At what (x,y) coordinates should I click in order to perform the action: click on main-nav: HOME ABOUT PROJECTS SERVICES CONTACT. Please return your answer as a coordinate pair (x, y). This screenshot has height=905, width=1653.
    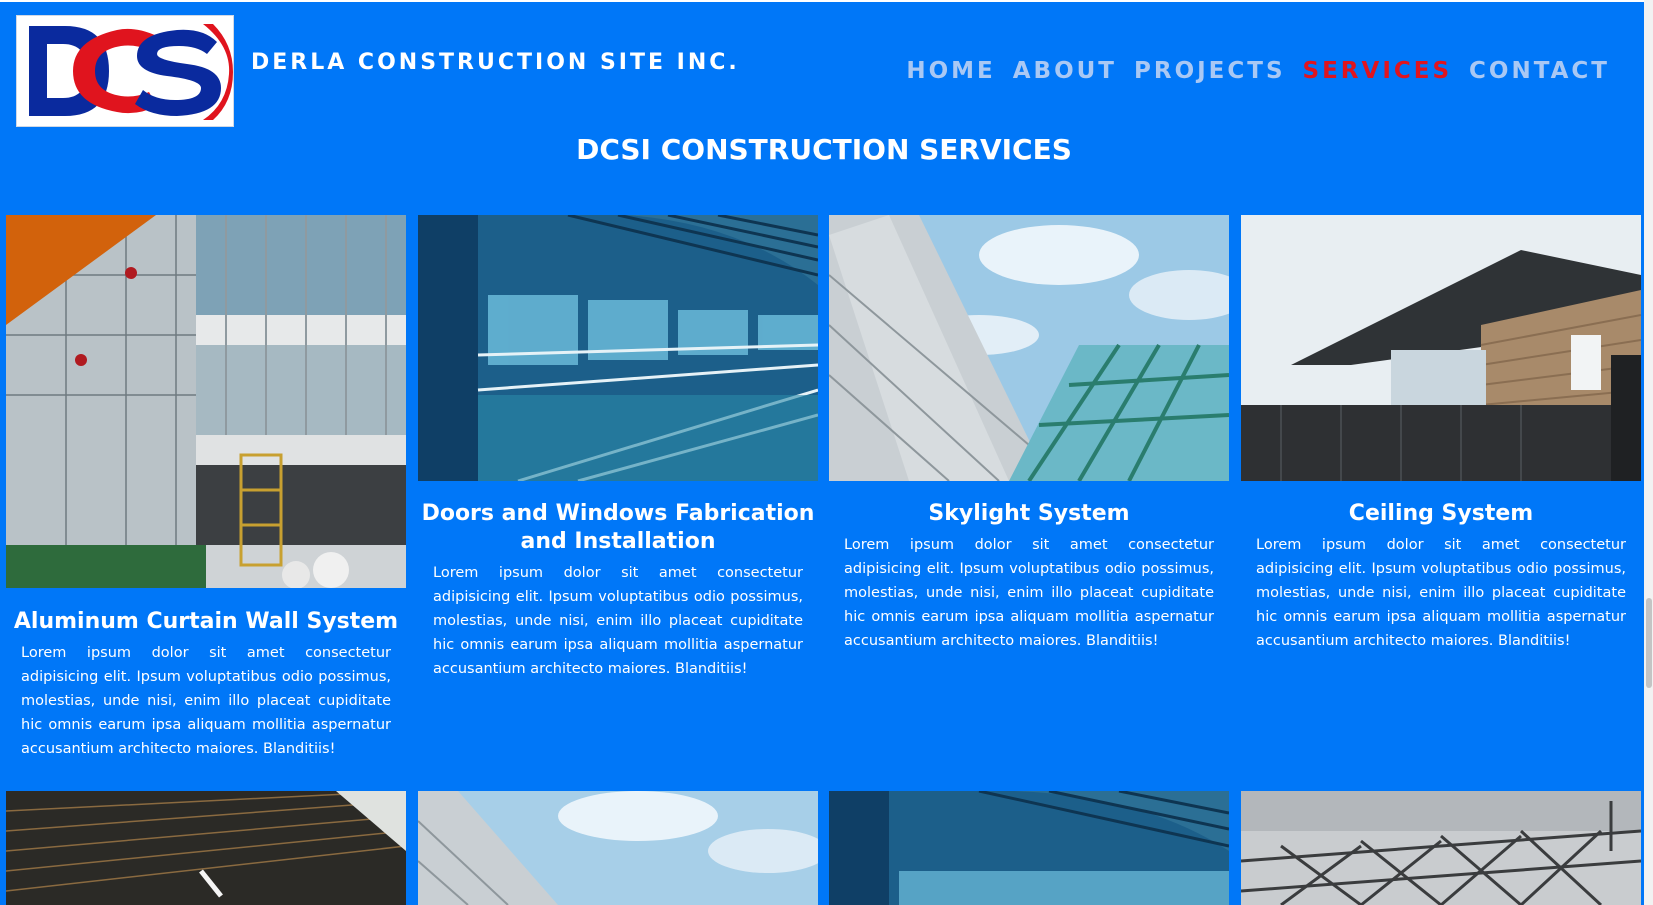
    Looking at the image, I should click on (1258, 71).